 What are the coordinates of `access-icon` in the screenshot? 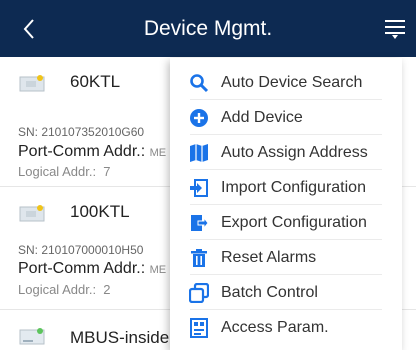 It's located at (199, 328).